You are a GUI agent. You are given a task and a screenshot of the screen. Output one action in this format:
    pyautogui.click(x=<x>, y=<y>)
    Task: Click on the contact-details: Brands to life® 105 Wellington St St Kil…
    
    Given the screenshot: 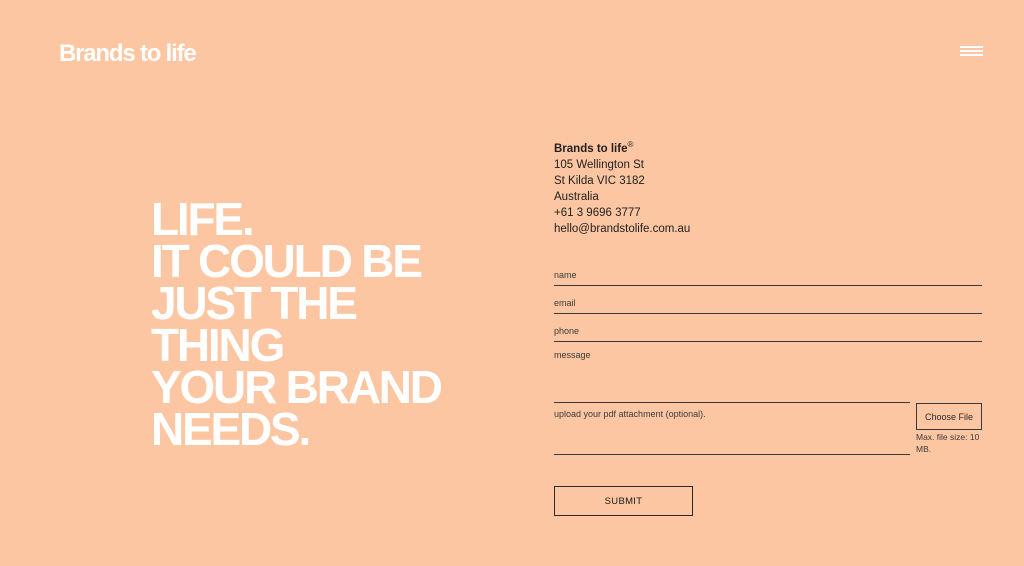 What is the action you would take?
    pyautogui.click(x=622, y=187)
    